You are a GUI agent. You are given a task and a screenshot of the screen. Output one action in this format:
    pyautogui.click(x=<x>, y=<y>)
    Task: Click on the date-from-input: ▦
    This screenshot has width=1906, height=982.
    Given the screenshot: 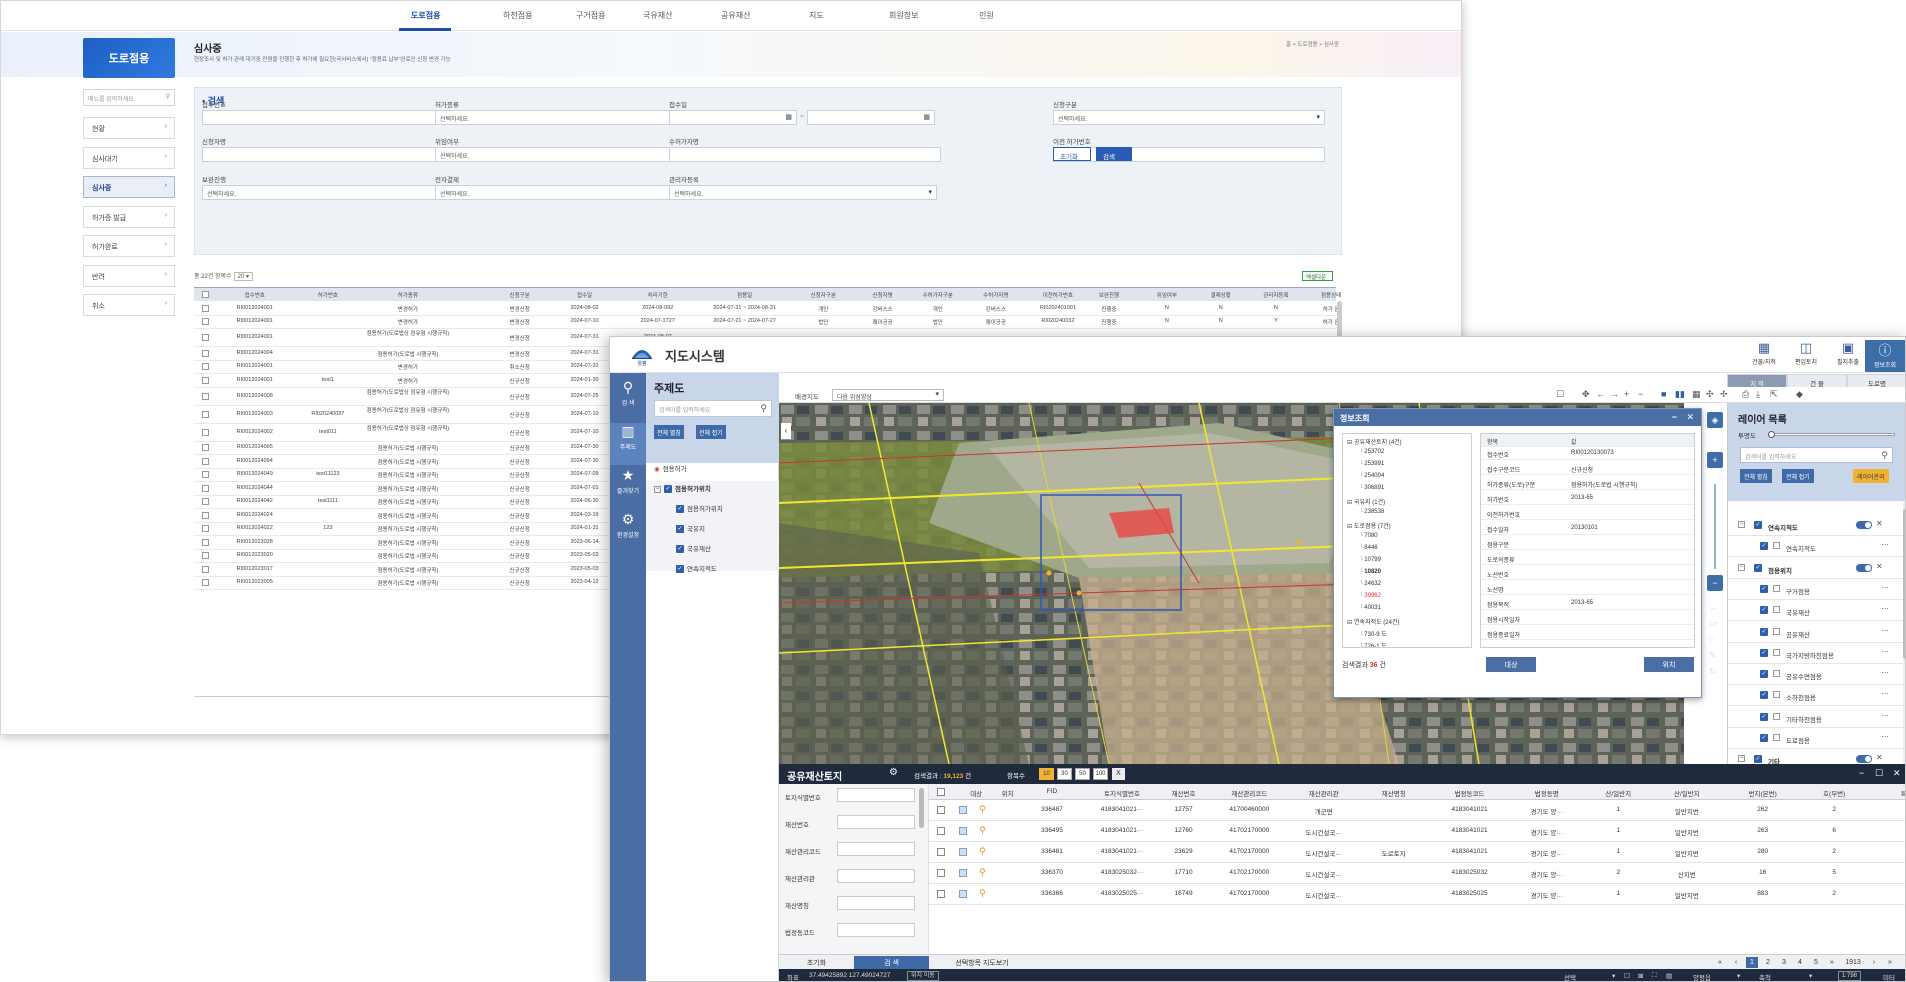 What is the action you would take?
    pyautogui.click(x=733, y=117)
    